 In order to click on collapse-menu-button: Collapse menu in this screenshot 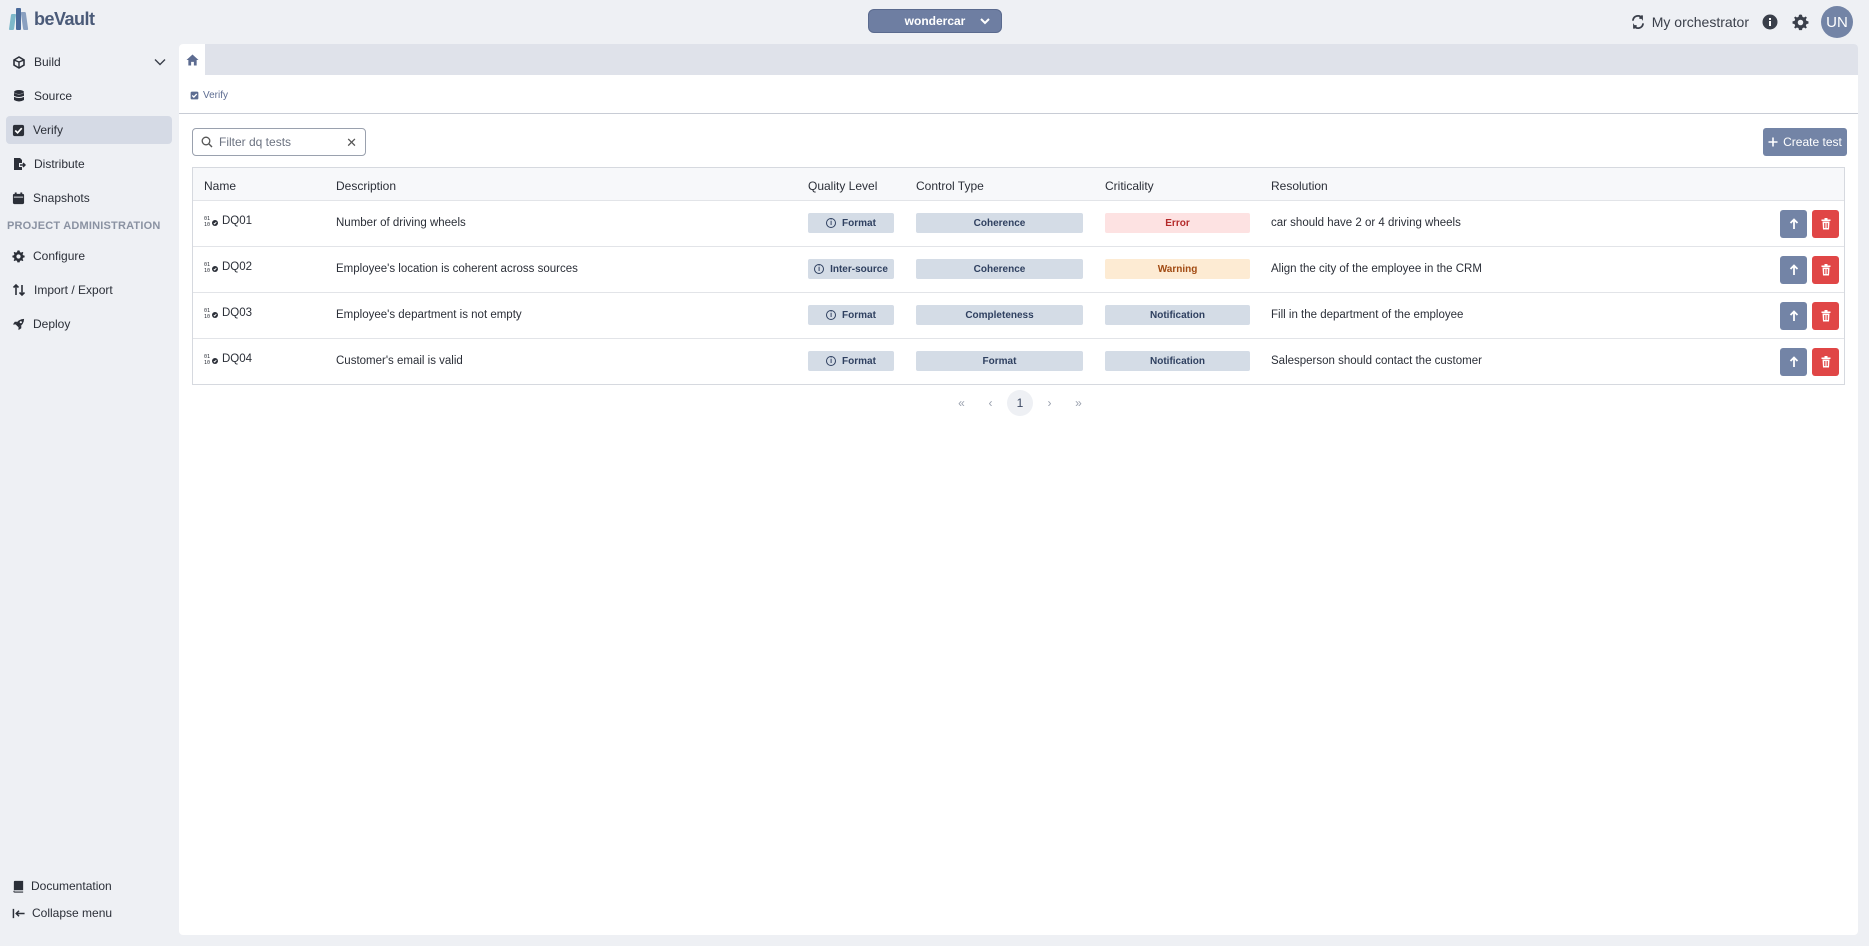, I will do `click(62, 913)`.